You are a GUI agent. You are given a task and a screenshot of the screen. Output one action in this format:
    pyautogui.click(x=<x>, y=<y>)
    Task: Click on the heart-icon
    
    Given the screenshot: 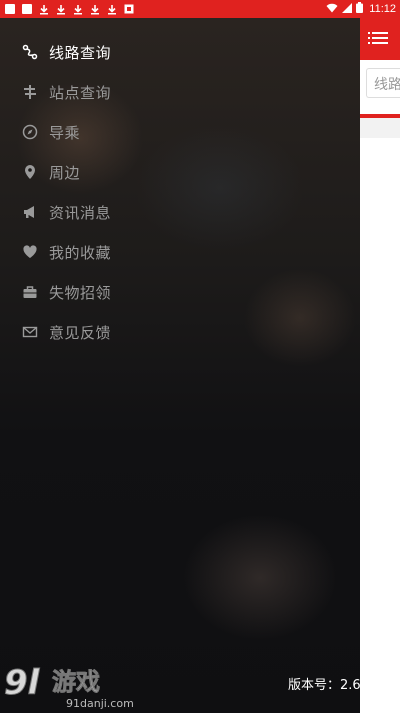 What is the action you would take?
    pyautogui.click(x=30, y=252)
    